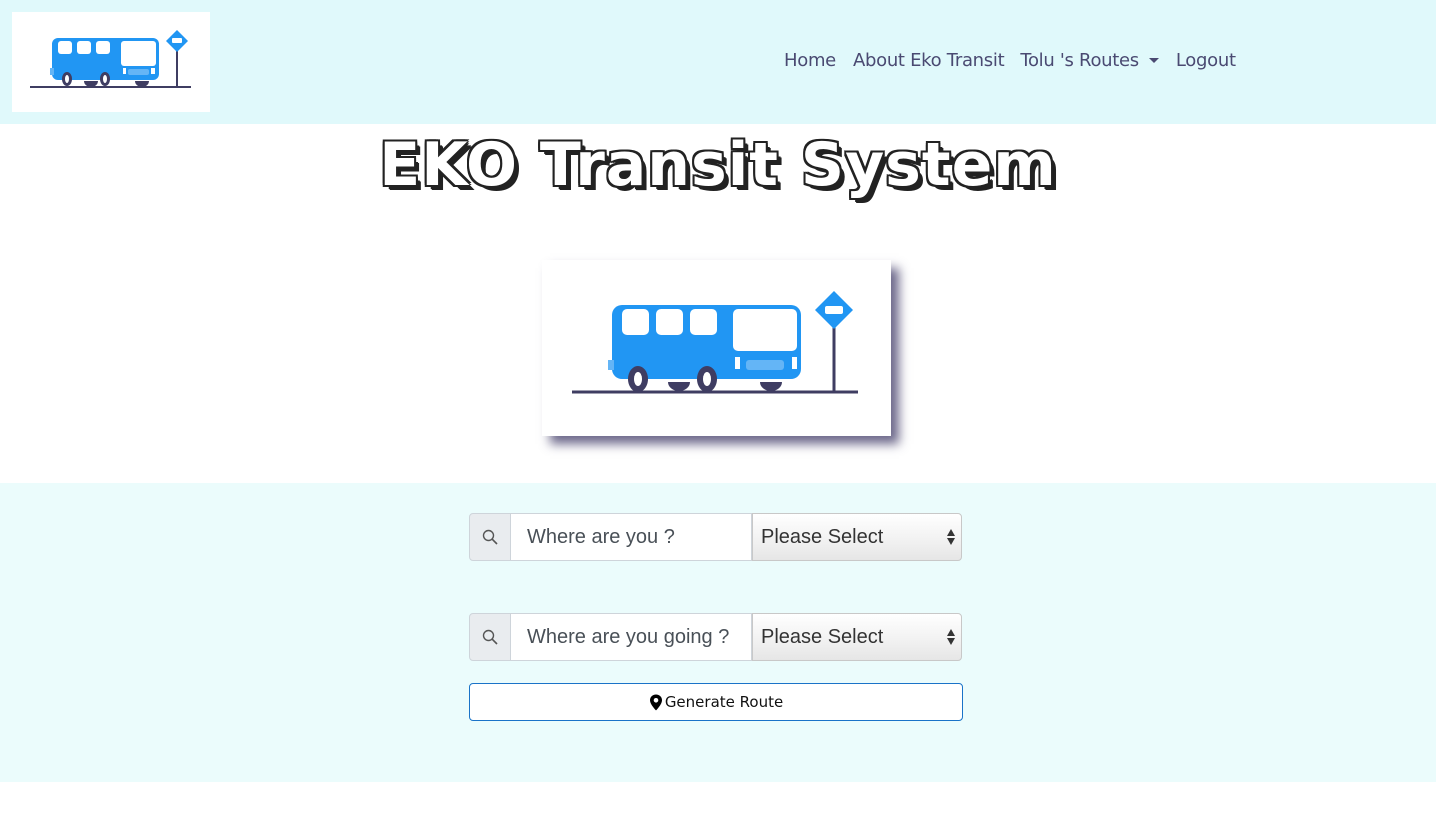  Describe the element at coordinates (715, 342) in the screenshot. I see `bus-at-stop-icon` at that location.